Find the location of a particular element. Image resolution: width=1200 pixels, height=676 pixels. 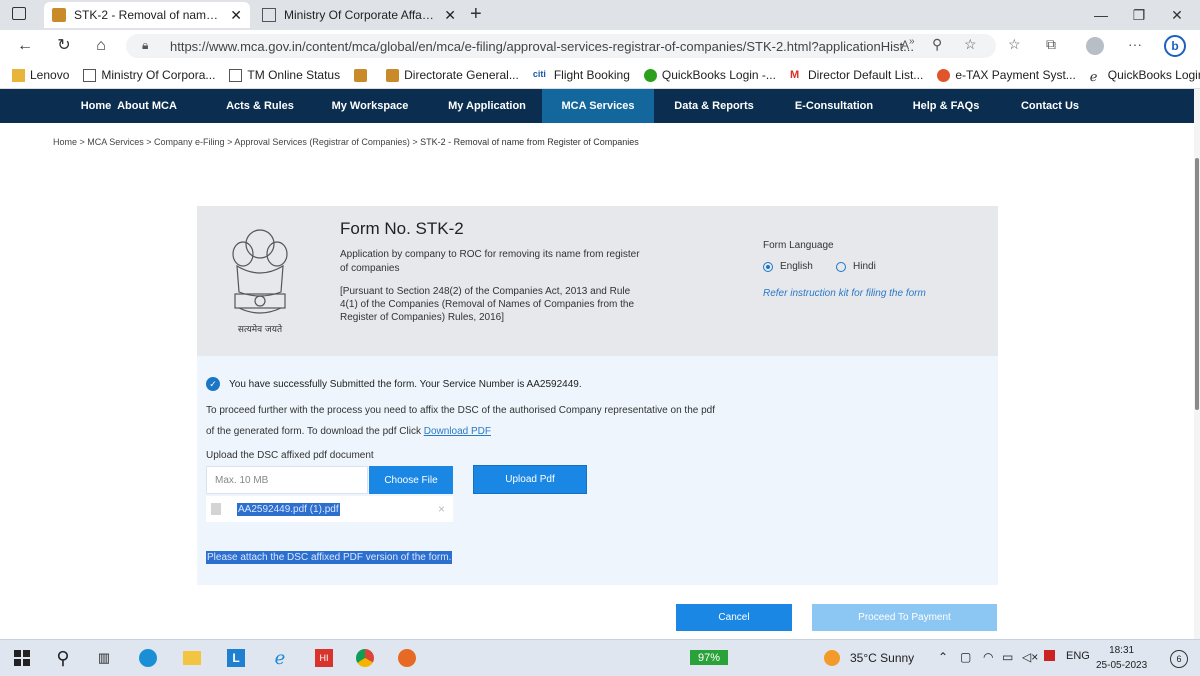

upload-pdf-button: Upload Pdf is located at coordinates (530, 479).